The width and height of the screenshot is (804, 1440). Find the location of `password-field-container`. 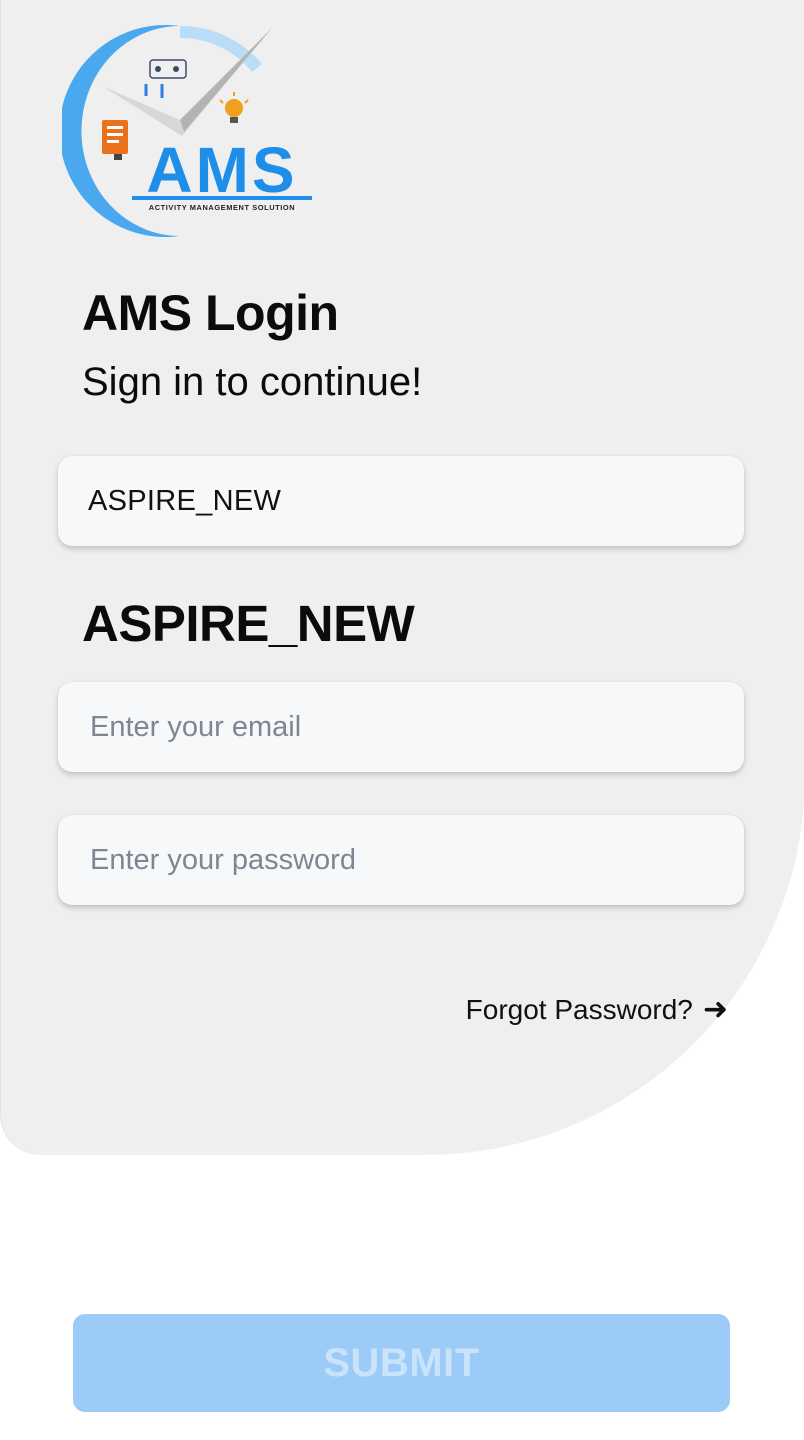

password-field-container is located at coordinates (401, 860).